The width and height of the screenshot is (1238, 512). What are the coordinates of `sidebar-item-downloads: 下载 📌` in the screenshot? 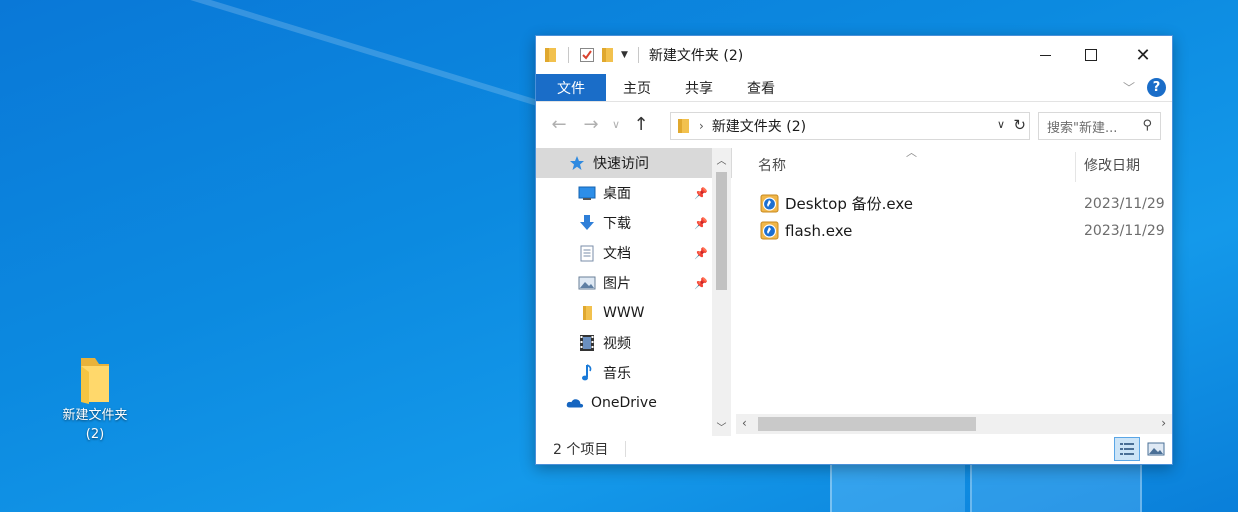 It's located at (634, 223).